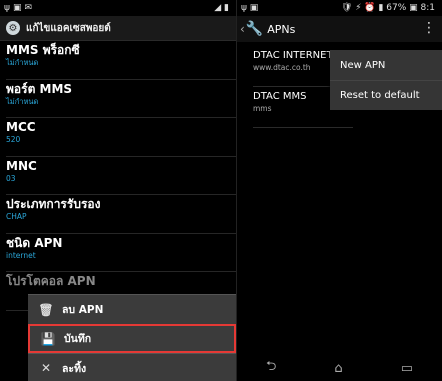  I want to click on setting-apn-type: ชนิด APN internet, so click(121, 253).